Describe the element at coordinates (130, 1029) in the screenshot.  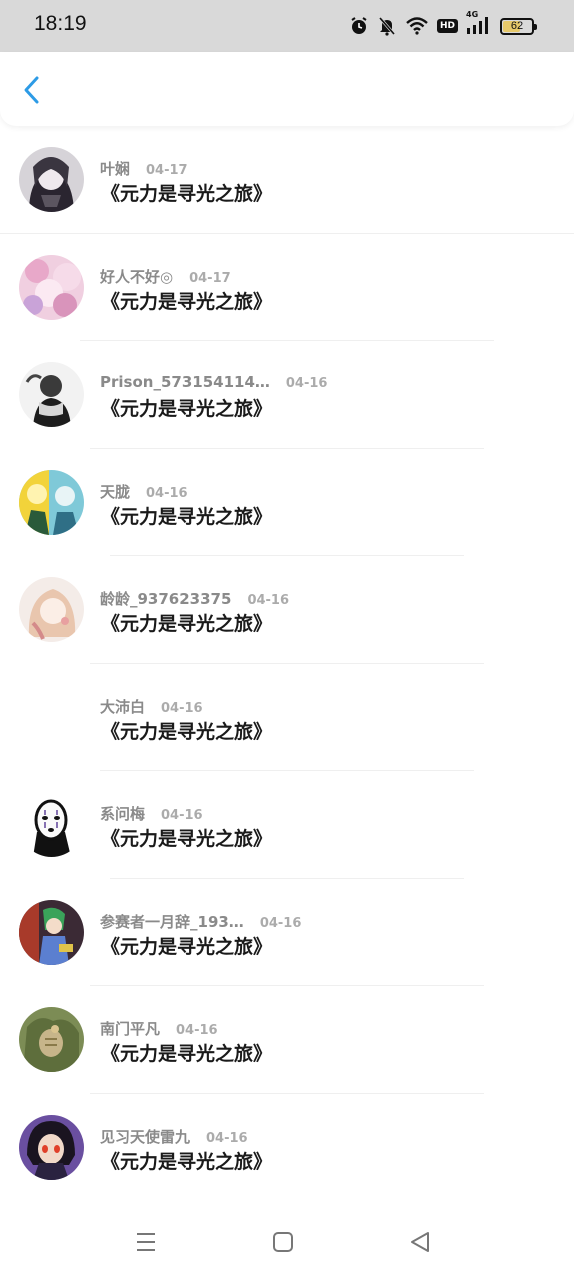
I see `author-name: 南门平凡` at that location.